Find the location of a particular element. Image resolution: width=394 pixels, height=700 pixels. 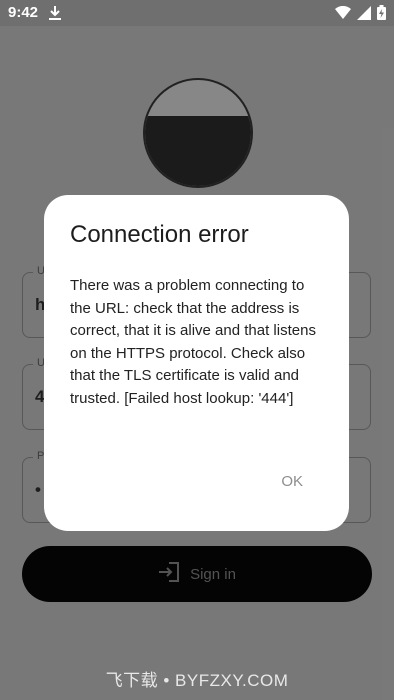

wifi-icon is located at coordinates (343, 15).